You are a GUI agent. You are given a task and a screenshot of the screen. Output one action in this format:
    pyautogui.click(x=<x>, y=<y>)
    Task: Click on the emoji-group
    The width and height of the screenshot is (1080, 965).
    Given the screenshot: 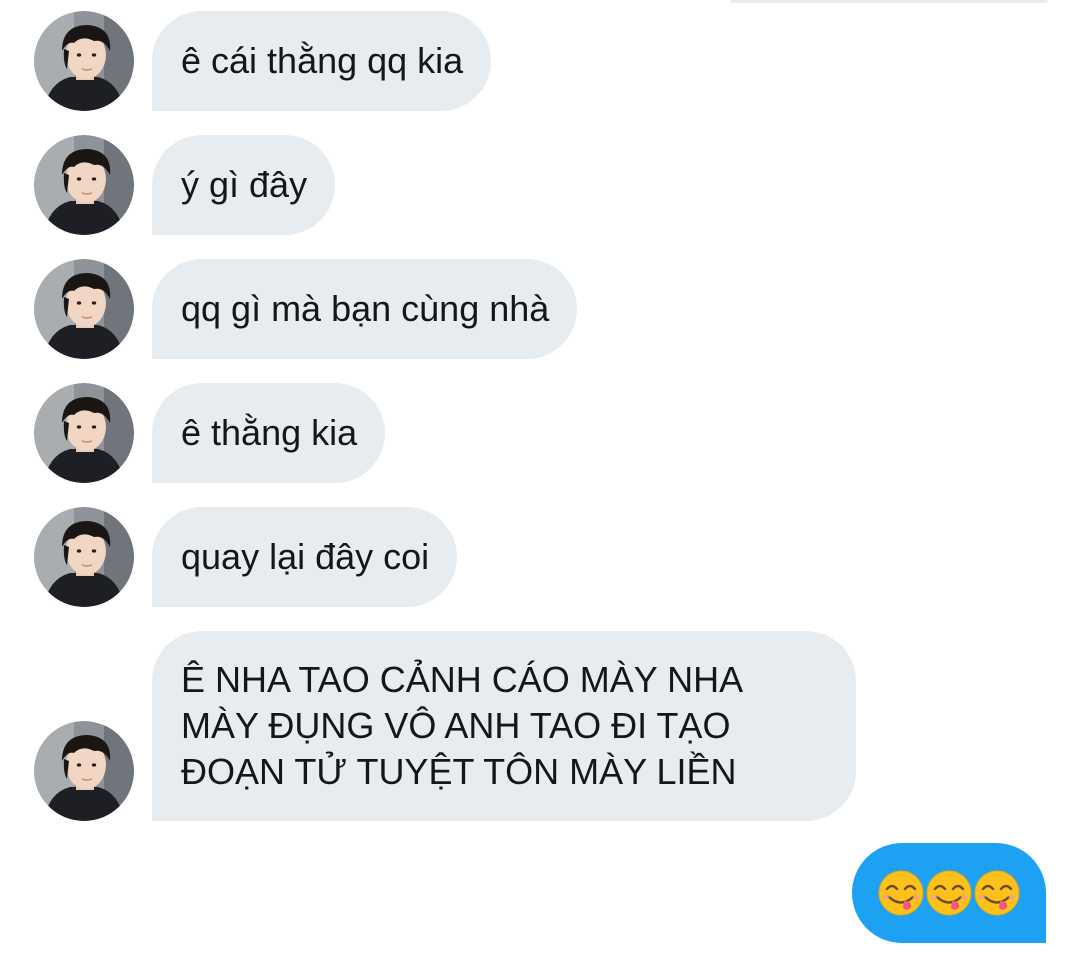 What is the action you would take?
    pyautogui.click(x=949, y=893)
    